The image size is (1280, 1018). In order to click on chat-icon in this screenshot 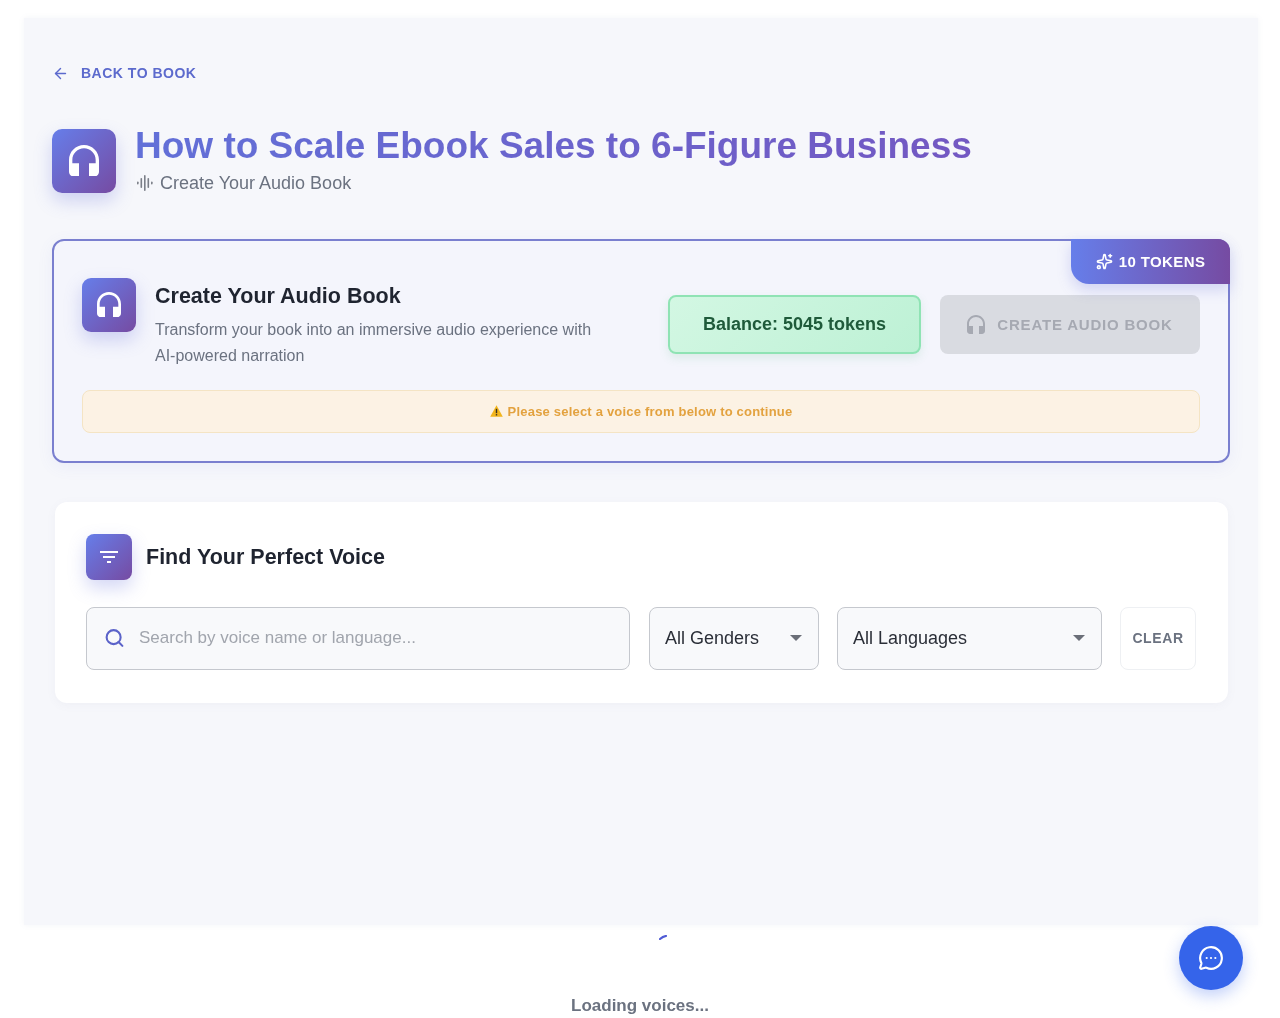, I will do `click(1211, 958)`.